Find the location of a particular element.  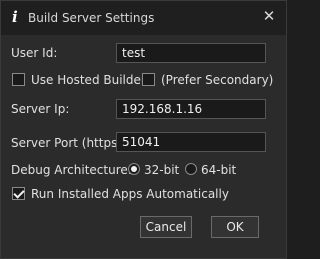

server-port-label: Server Port (https): is located at coordinates (69, 143).